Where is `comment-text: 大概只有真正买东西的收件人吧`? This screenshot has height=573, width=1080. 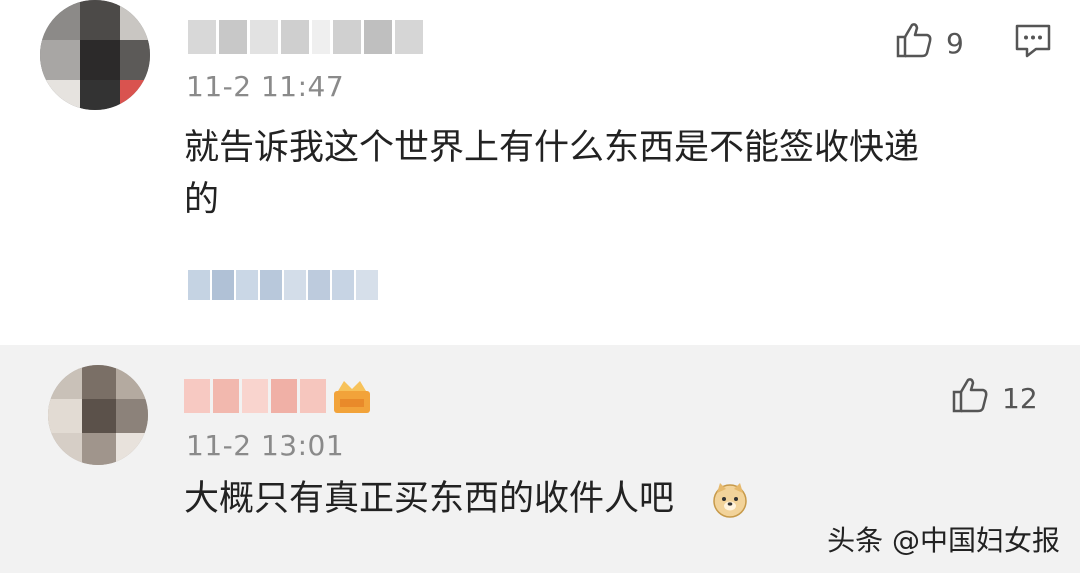 comment-text: 大概只有真正买东西的收件人吧 is located at coordinates (429, 499).